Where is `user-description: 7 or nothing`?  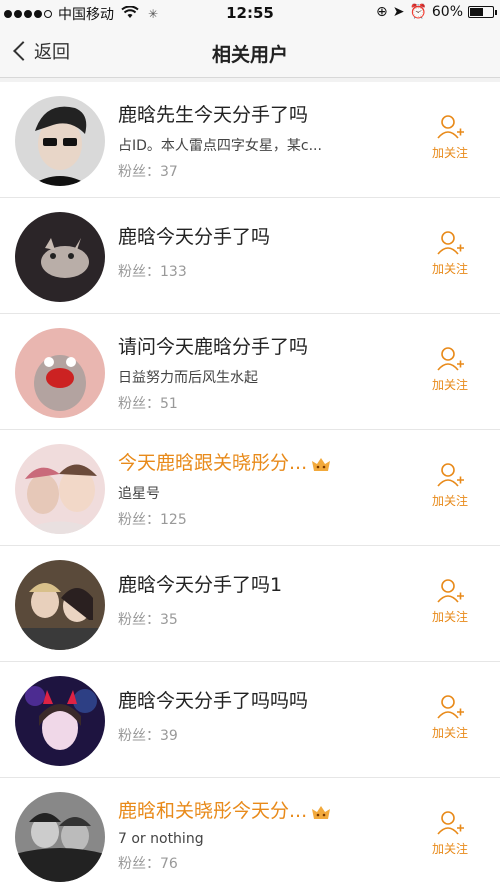 user-description: 7 or nothing is located at coordinates (161, 839).